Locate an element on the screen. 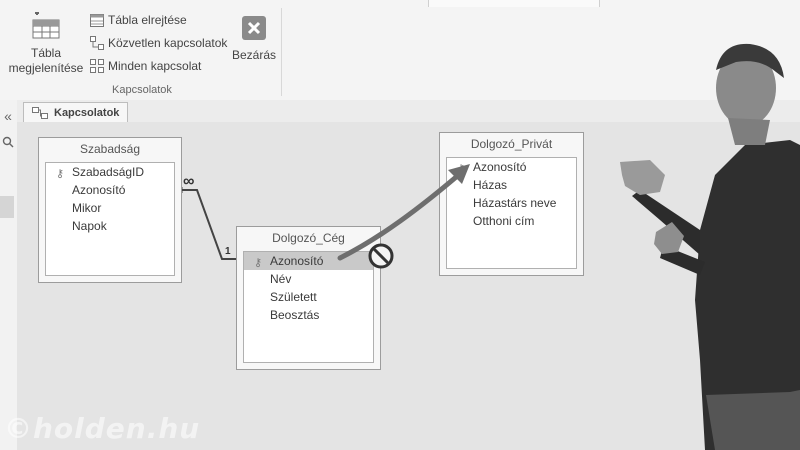 Image resolution: width=800 pixels, height=450 pixels. close-button: Bezárás is located at coordinates (254, 39).